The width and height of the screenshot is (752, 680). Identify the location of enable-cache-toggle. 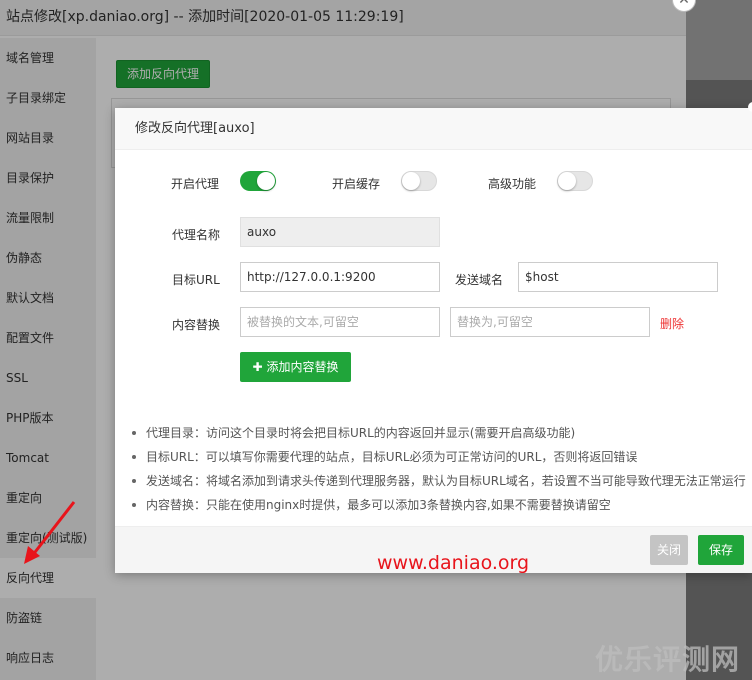
(419, 181).